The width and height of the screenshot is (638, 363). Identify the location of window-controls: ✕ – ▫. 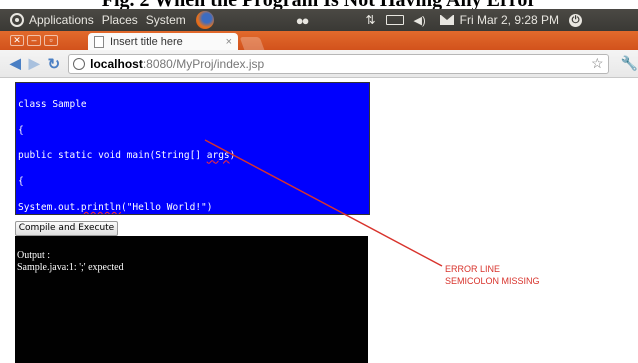
(30, 40).